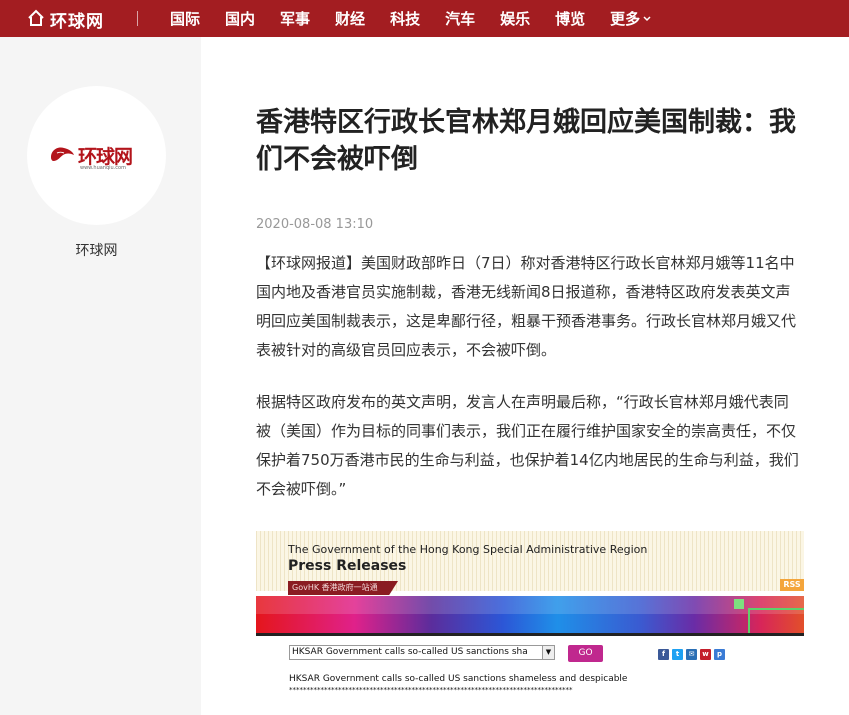  I want to click on top-nav-bar: 环球网 国际 国内 军事 财经 科技 汽车 娱乐 博览 更多, so click(424, 18).